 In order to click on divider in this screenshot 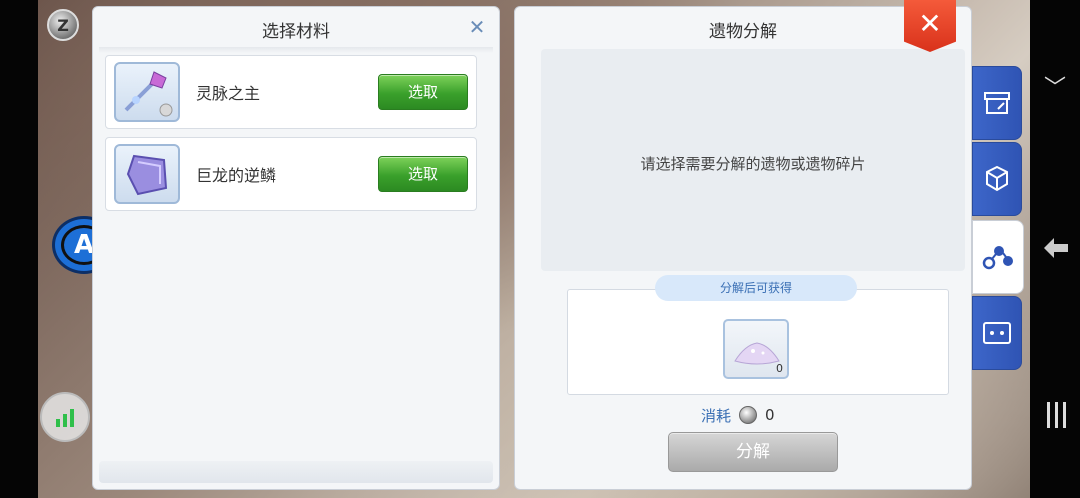, I will do `click(296, 50)`.